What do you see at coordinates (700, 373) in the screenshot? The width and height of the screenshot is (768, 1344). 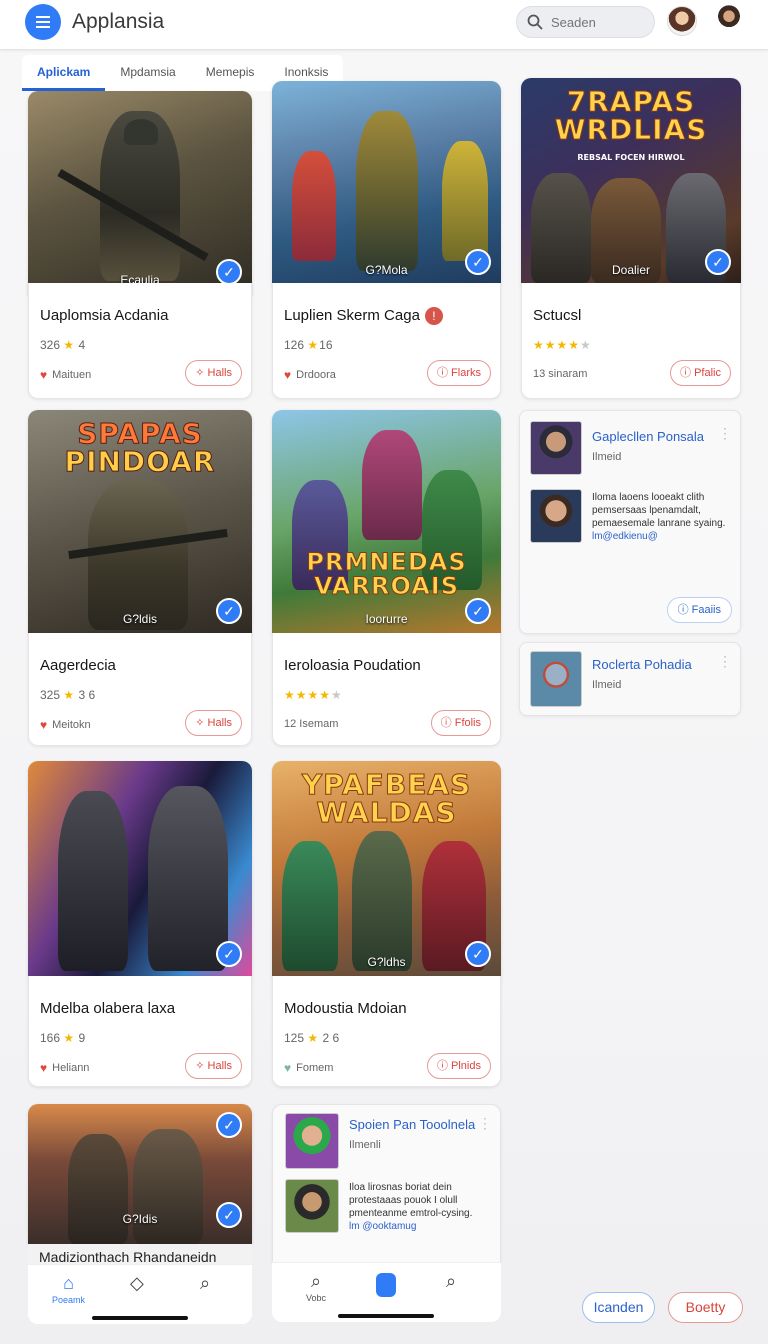 I see `action-button: ⓘ Pfalic` at bounding box center [700, 373].